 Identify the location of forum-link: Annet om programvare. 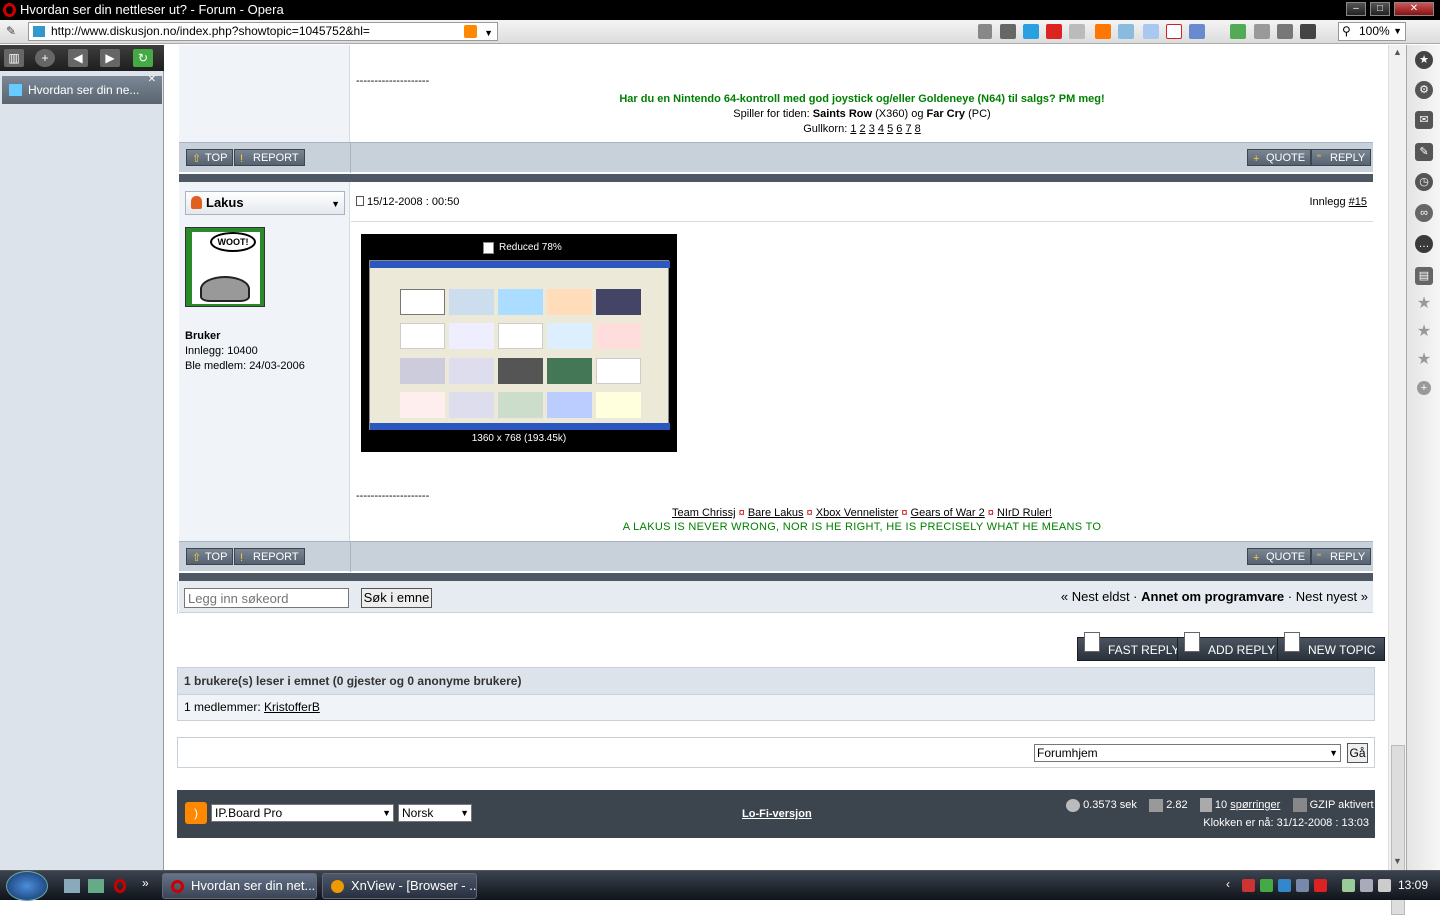
(1212, 596).